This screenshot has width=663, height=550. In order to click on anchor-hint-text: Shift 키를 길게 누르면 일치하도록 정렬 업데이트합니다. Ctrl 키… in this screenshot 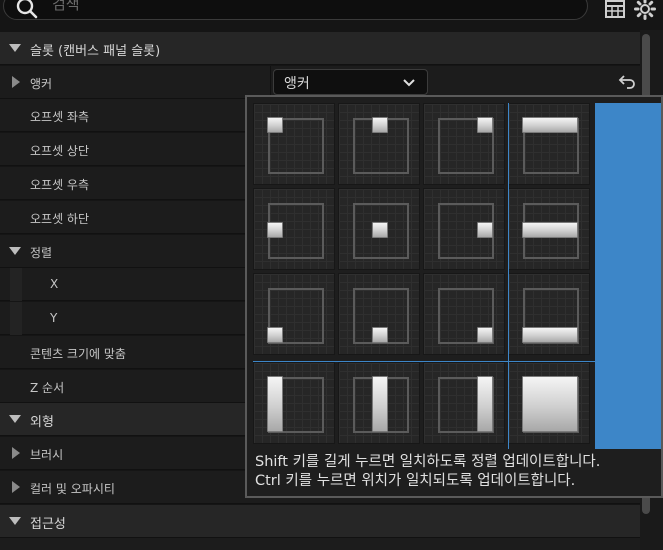, I will do `click(427, 472)`.